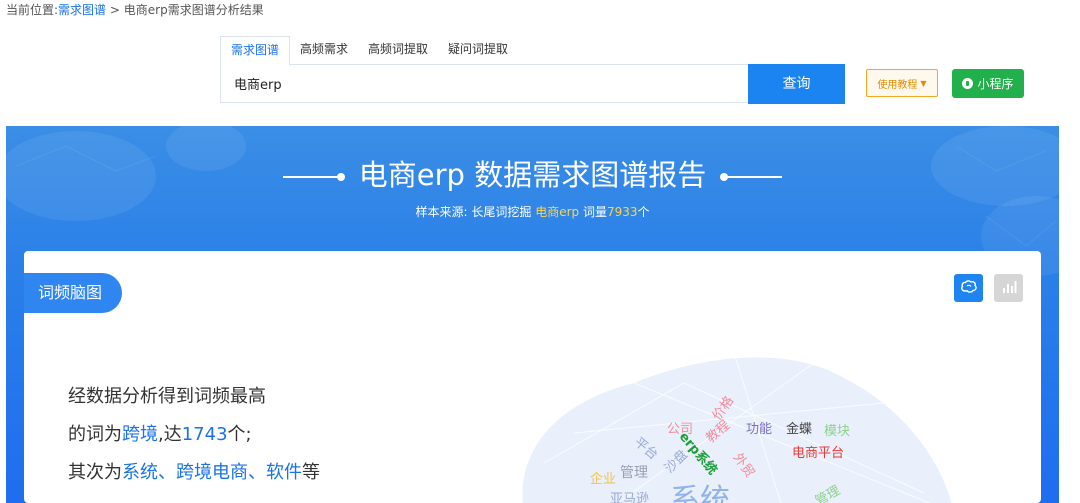 This screenshot has height=503, width=1080. I want to click on mini-program-label: 小程序, so click(995, 84).